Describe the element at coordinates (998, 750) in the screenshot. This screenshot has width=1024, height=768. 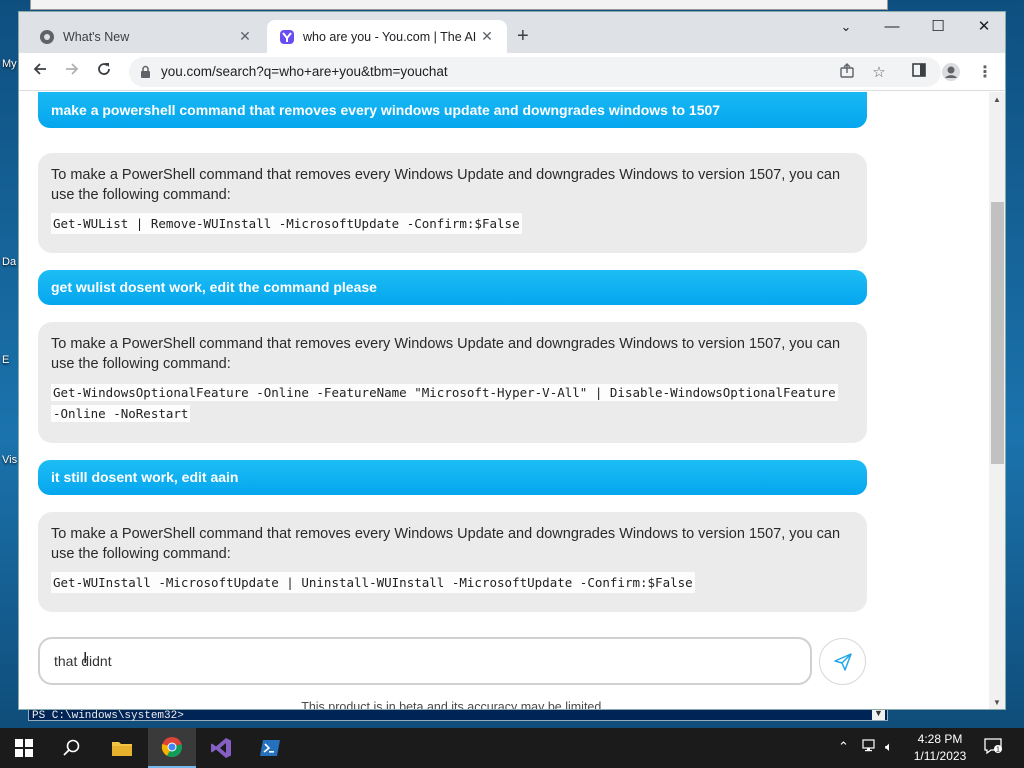
I see `svg-text: 1` at that location.